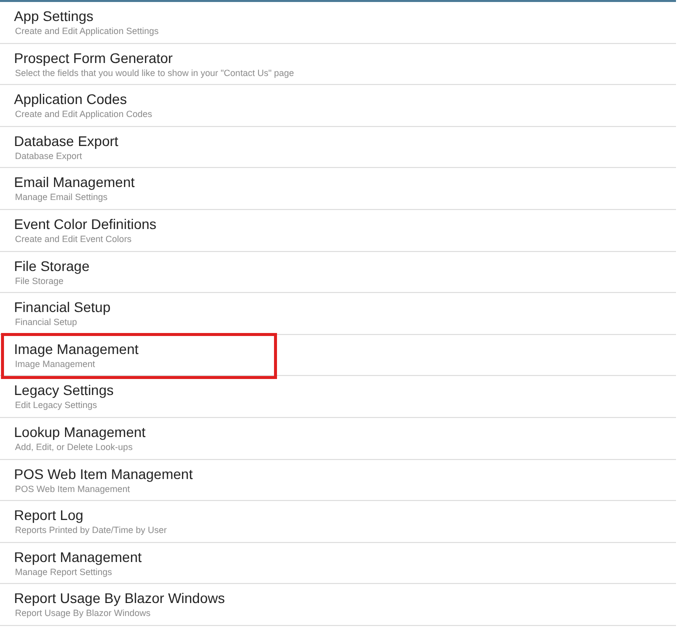 Image resolution: width=680 pixels, height=633 pixels. I want to click on item-description: Manage Report Settings, so click(63, 572).